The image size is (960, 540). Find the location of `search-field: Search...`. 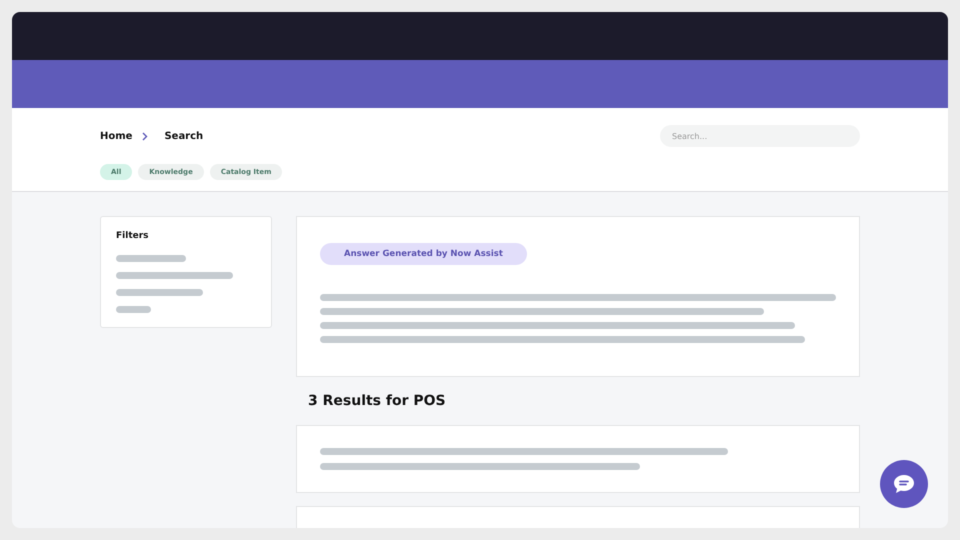

search-field: Search... is located at coordinates (760, 136).